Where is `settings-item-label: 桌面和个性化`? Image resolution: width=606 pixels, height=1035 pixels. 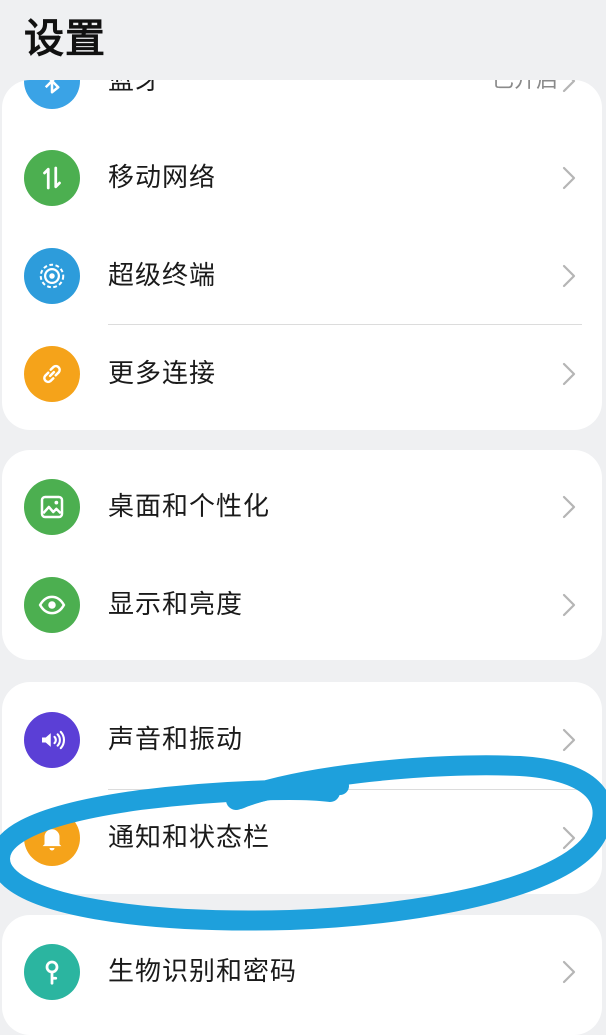 settings-item-label: 桌面和个性化 is located at coordinates (189, 507).